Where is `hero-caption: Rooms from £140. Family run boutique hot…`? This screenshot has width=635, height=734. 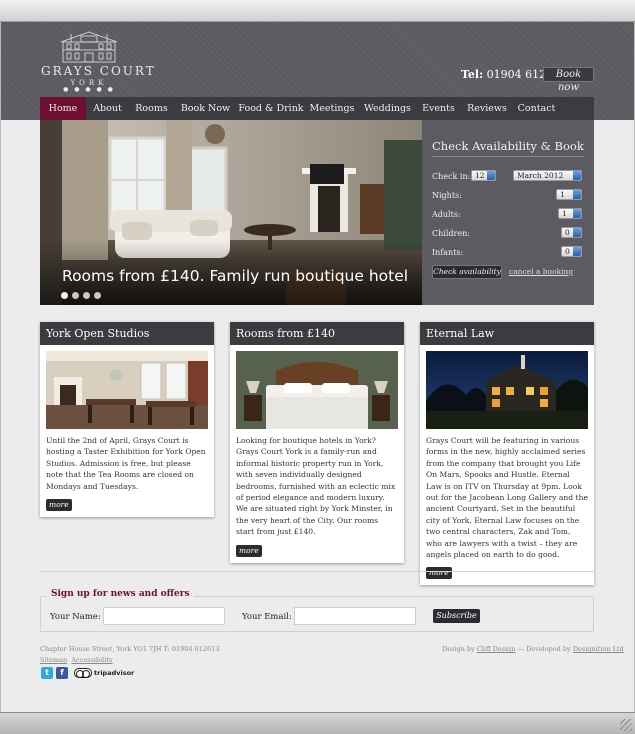
hero-caption: Rooms from £140. Family run boutique hot… is located at coordinates (235, 276).